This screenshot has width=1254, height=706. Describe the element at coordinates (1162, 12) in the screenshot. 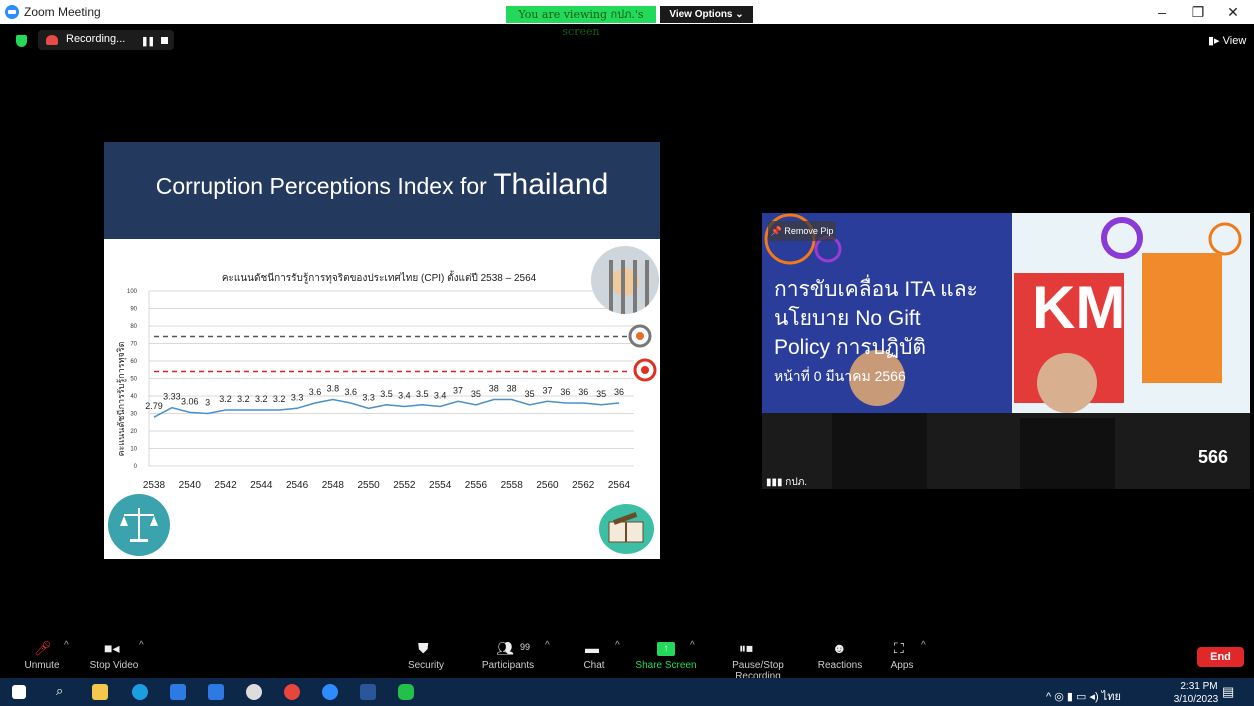

I see `minimize-button: –` at that location.